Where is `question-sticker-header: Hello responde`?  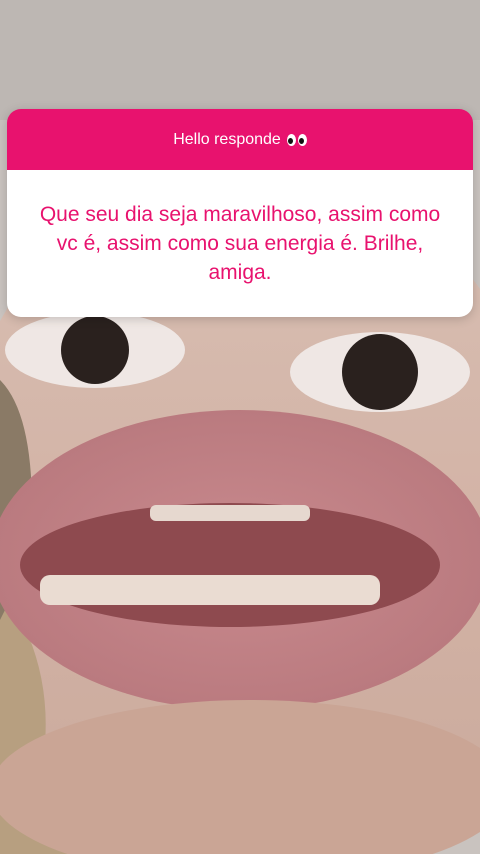
question-sticker-header: Hello responde is located at coordinates (240, 139).